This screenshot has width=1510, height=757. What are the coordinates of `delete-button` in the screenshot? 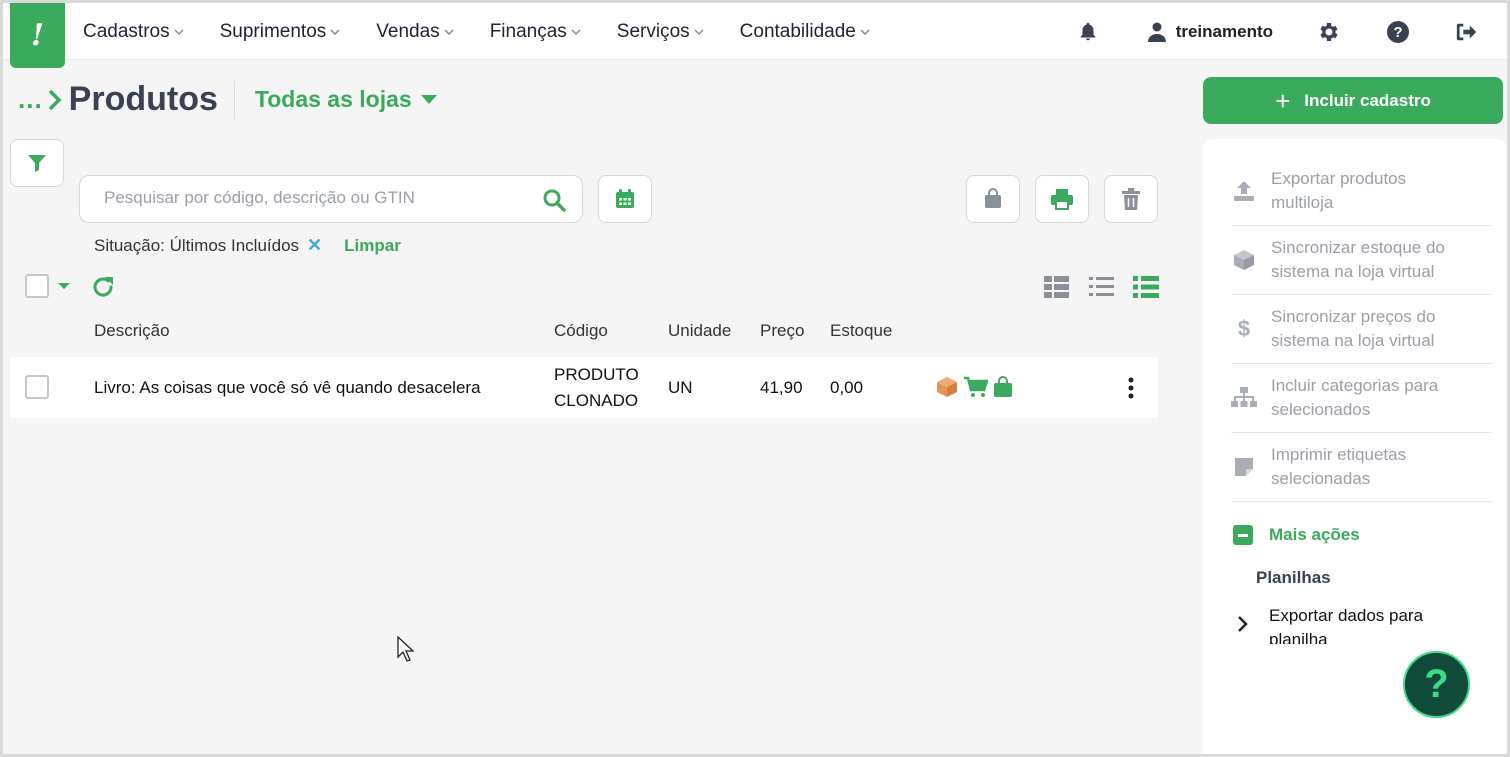 It's located at (1131, 199).